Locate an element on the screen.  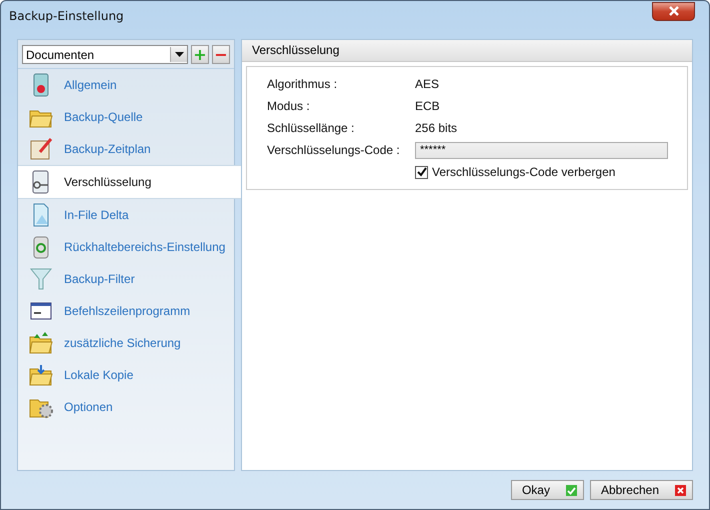
add-button: + is located at coordinates (200, 54).